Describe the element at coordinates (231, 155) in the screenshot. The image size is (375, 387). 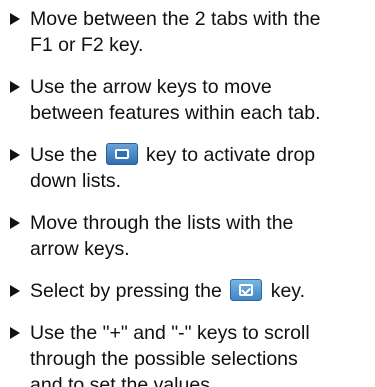
I see `instruction-text: key to activate drop` at that location.